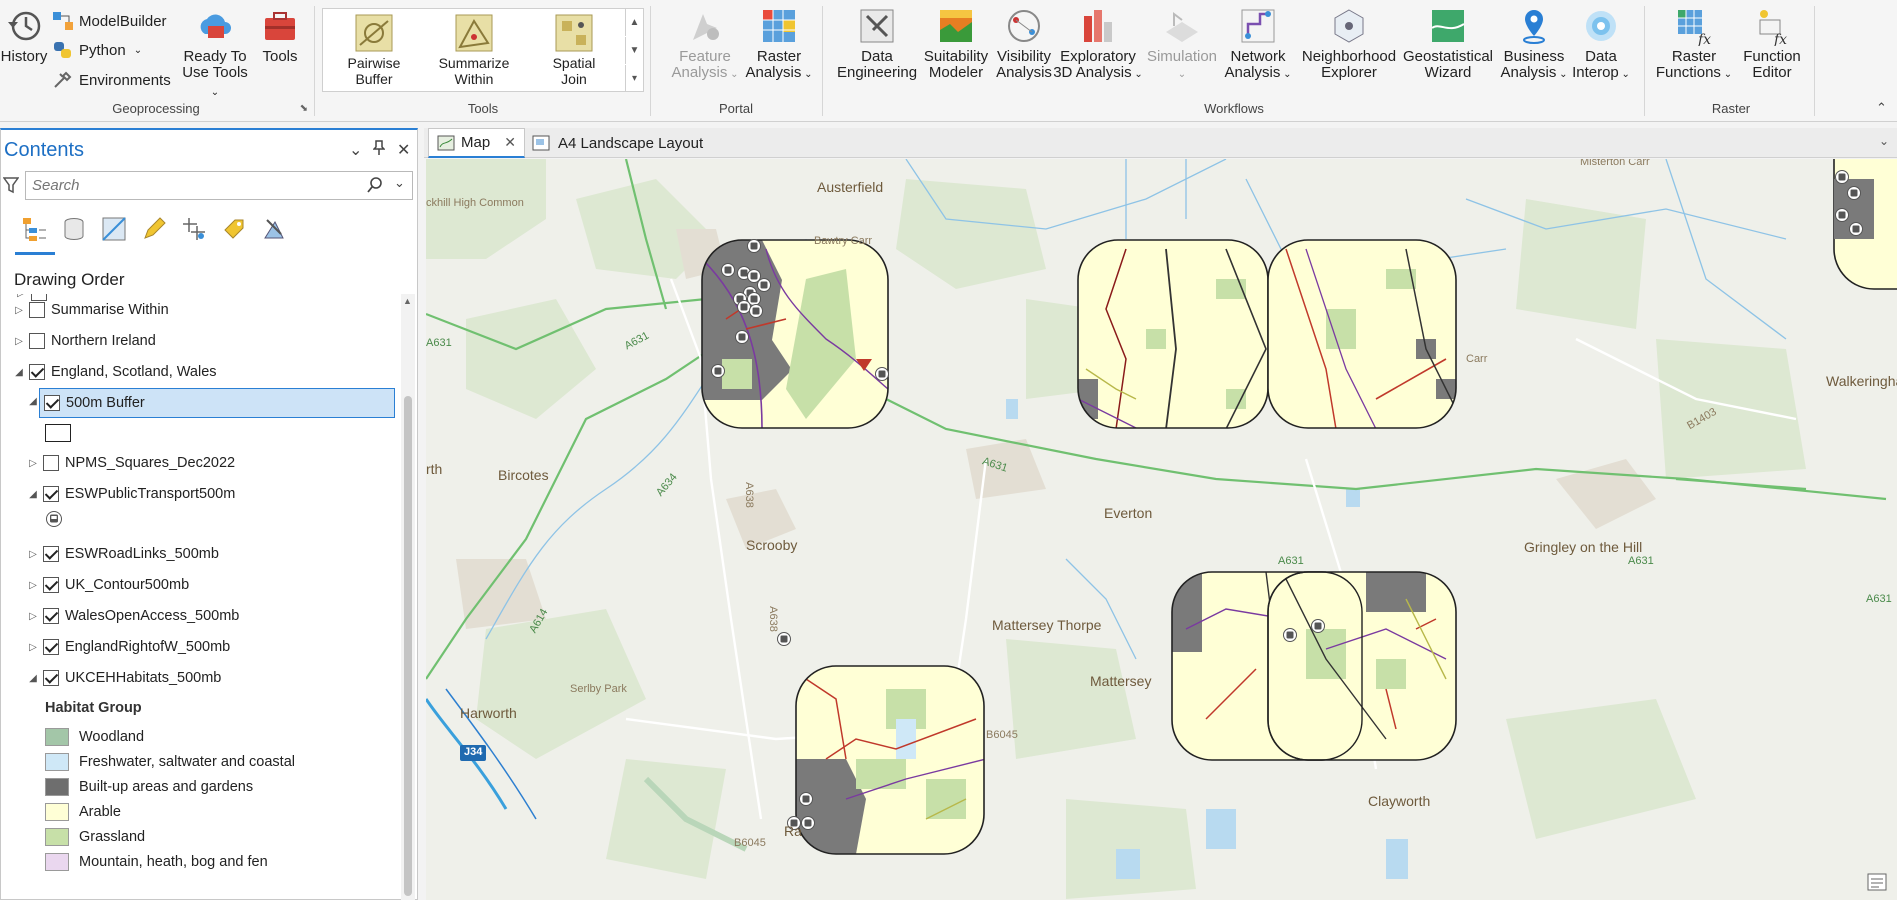  I want to click on legend-item: Mountain, heath, bog and fen, so click(156, 861).